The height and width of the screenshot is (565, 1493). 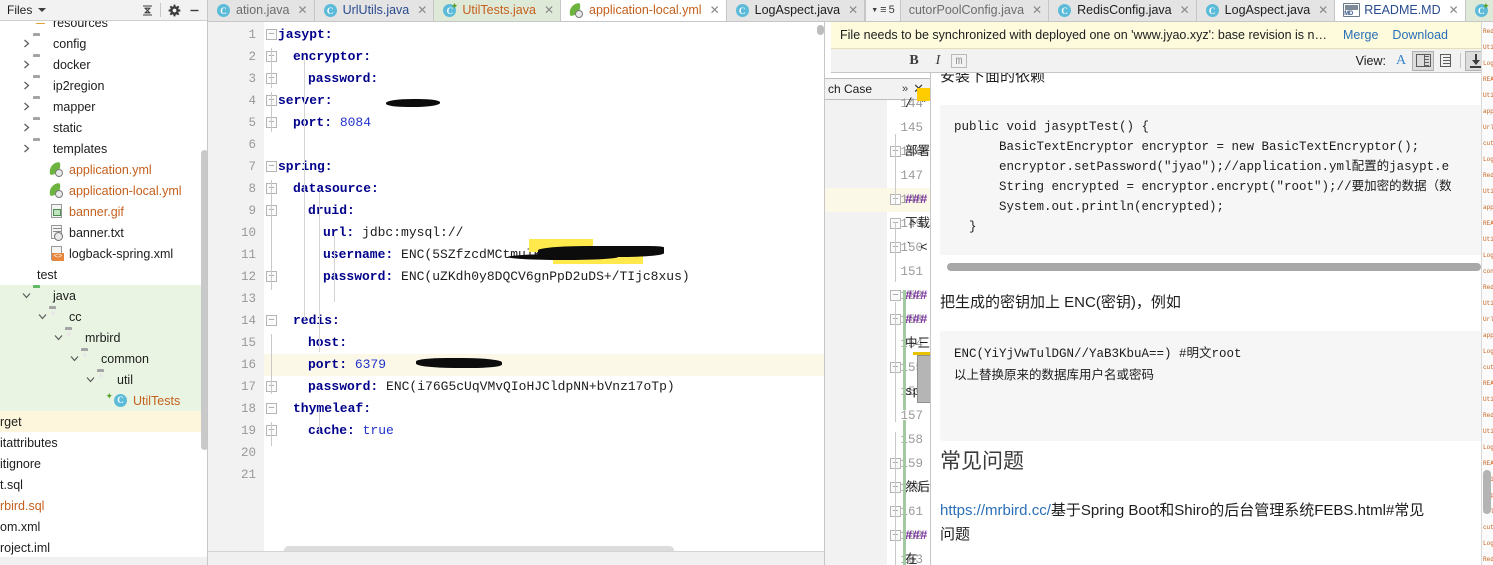 I want to click on tree-item-label: rget, so click(x=11, y=421).